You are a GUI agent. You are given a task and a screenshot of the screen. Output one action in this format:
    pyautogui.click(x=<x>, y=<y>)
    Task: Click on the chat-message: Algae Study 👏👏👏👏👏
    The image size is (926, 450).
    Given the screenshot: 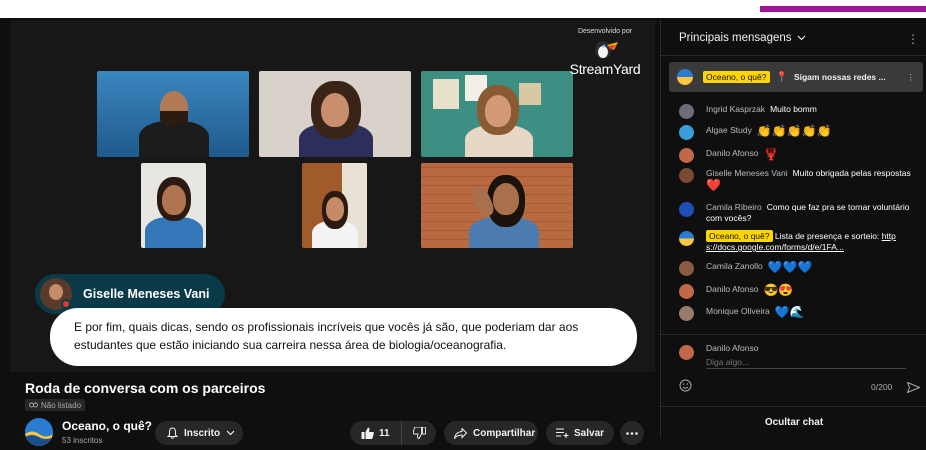 What is the action you would take?
    pyautogui.click(x=799, y=132)
    